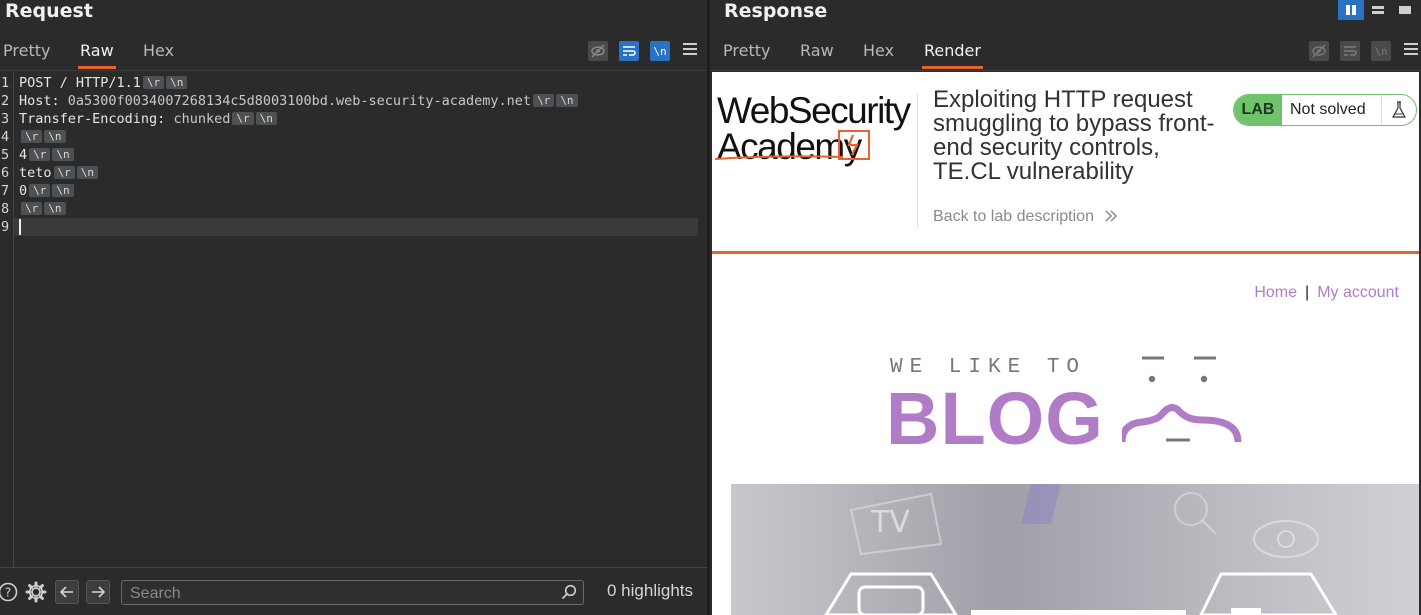 The height and width of the screenshot is (615, 1421). I want to click on lab-label: LAB, so click(1258, 110).